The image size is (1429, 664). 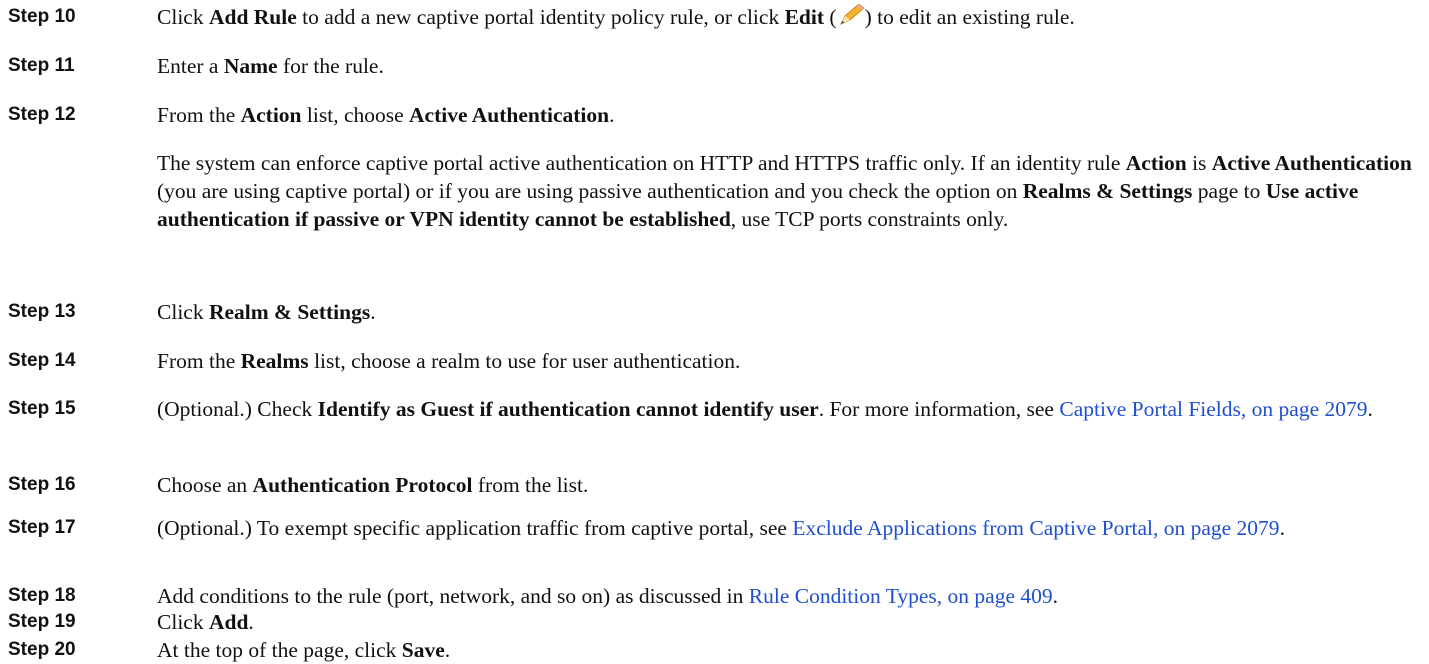 What do you see at coordinates (42, 360) in the screenshot?
I see `step-label: Step 14` at bounding box center [42, 360].